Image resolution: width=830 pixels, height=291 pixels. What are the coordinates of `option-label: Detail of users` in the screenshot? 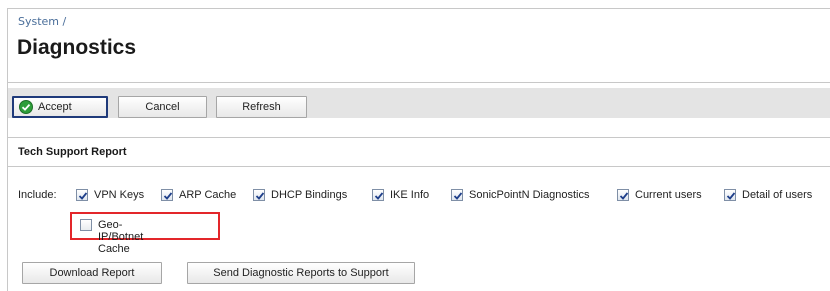 It's located at (777, 195).